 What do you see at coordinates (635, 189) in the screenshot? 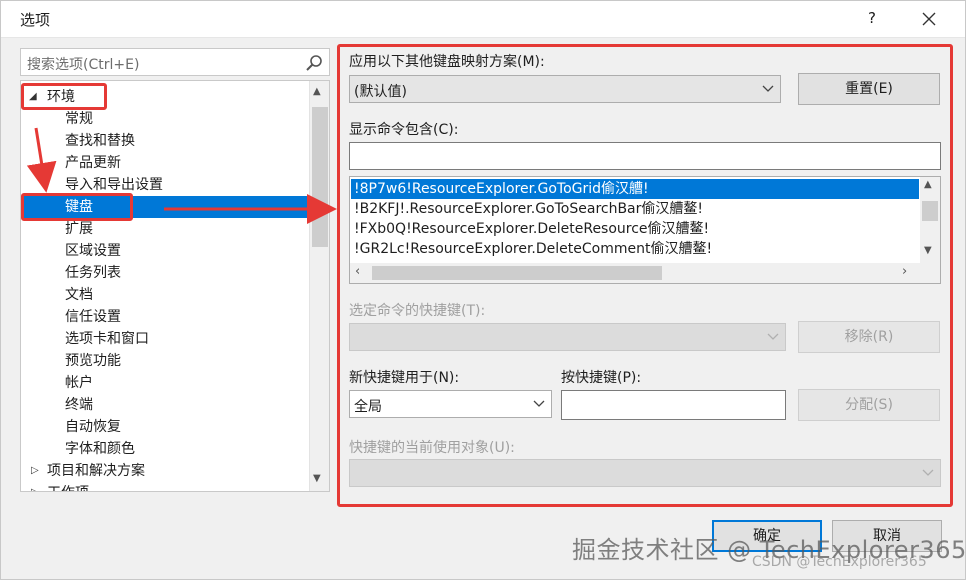
I see `command-item: !8P7w6!ResourceExplorer.GoToGrid偷汉艚!` at bounding box center [635, 189].